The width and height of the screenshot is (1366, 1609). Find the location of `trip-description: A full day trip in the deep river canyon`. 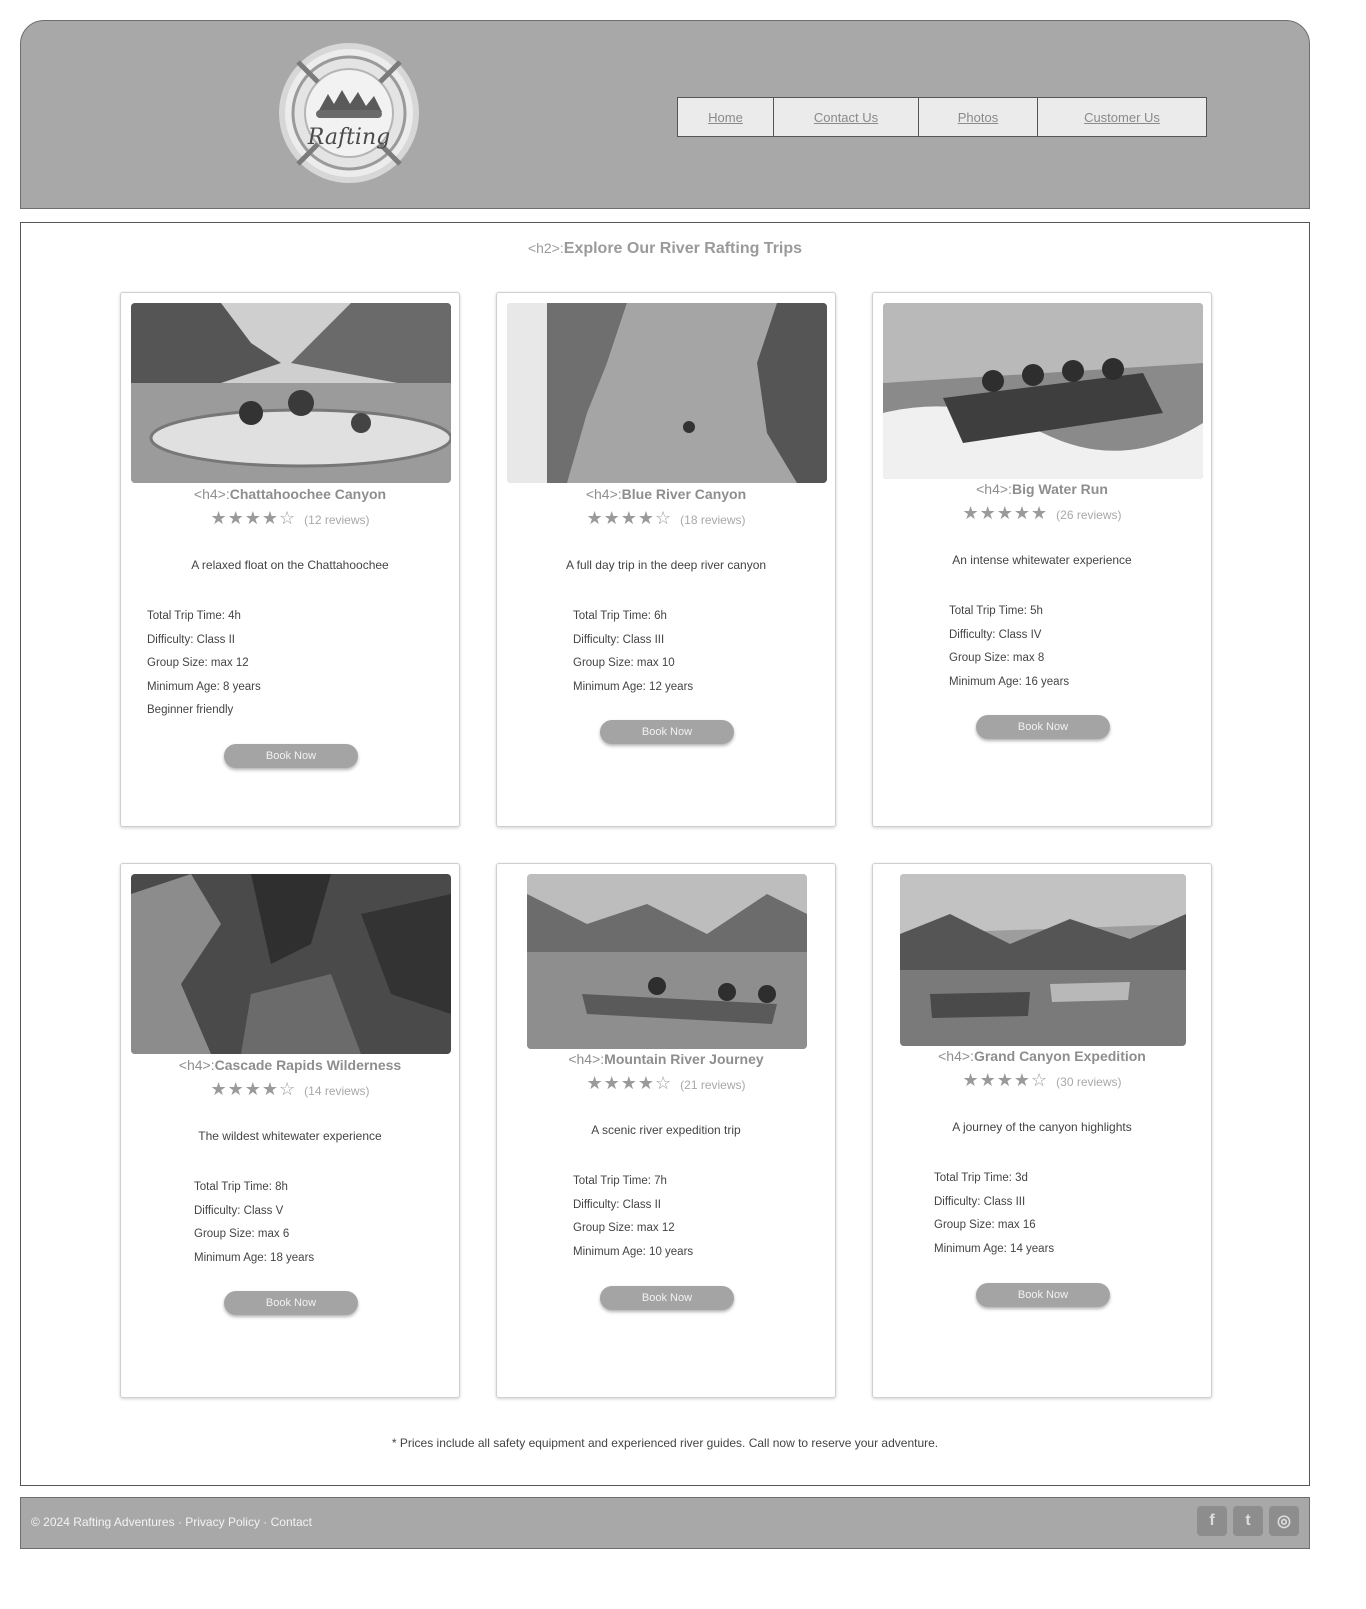

trip-description: A full day trip in the deep river canyon is located at coordinates (666, 565).